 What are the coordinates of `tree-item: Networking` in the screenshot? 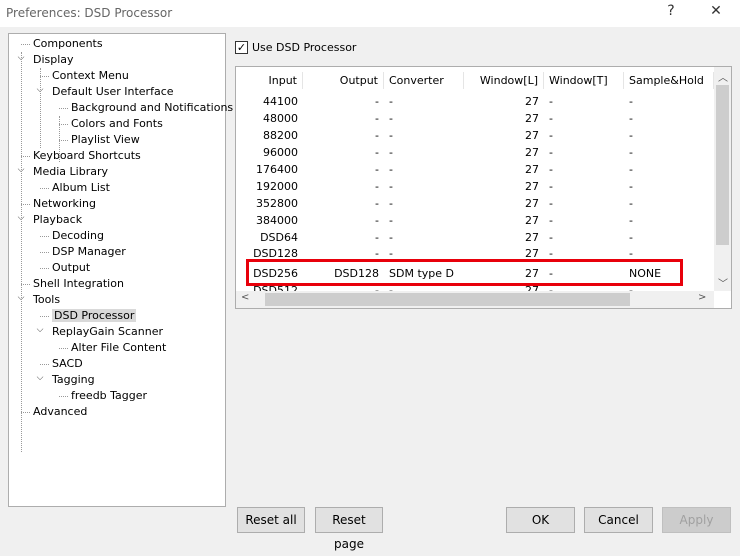 It's located at (64, 204).